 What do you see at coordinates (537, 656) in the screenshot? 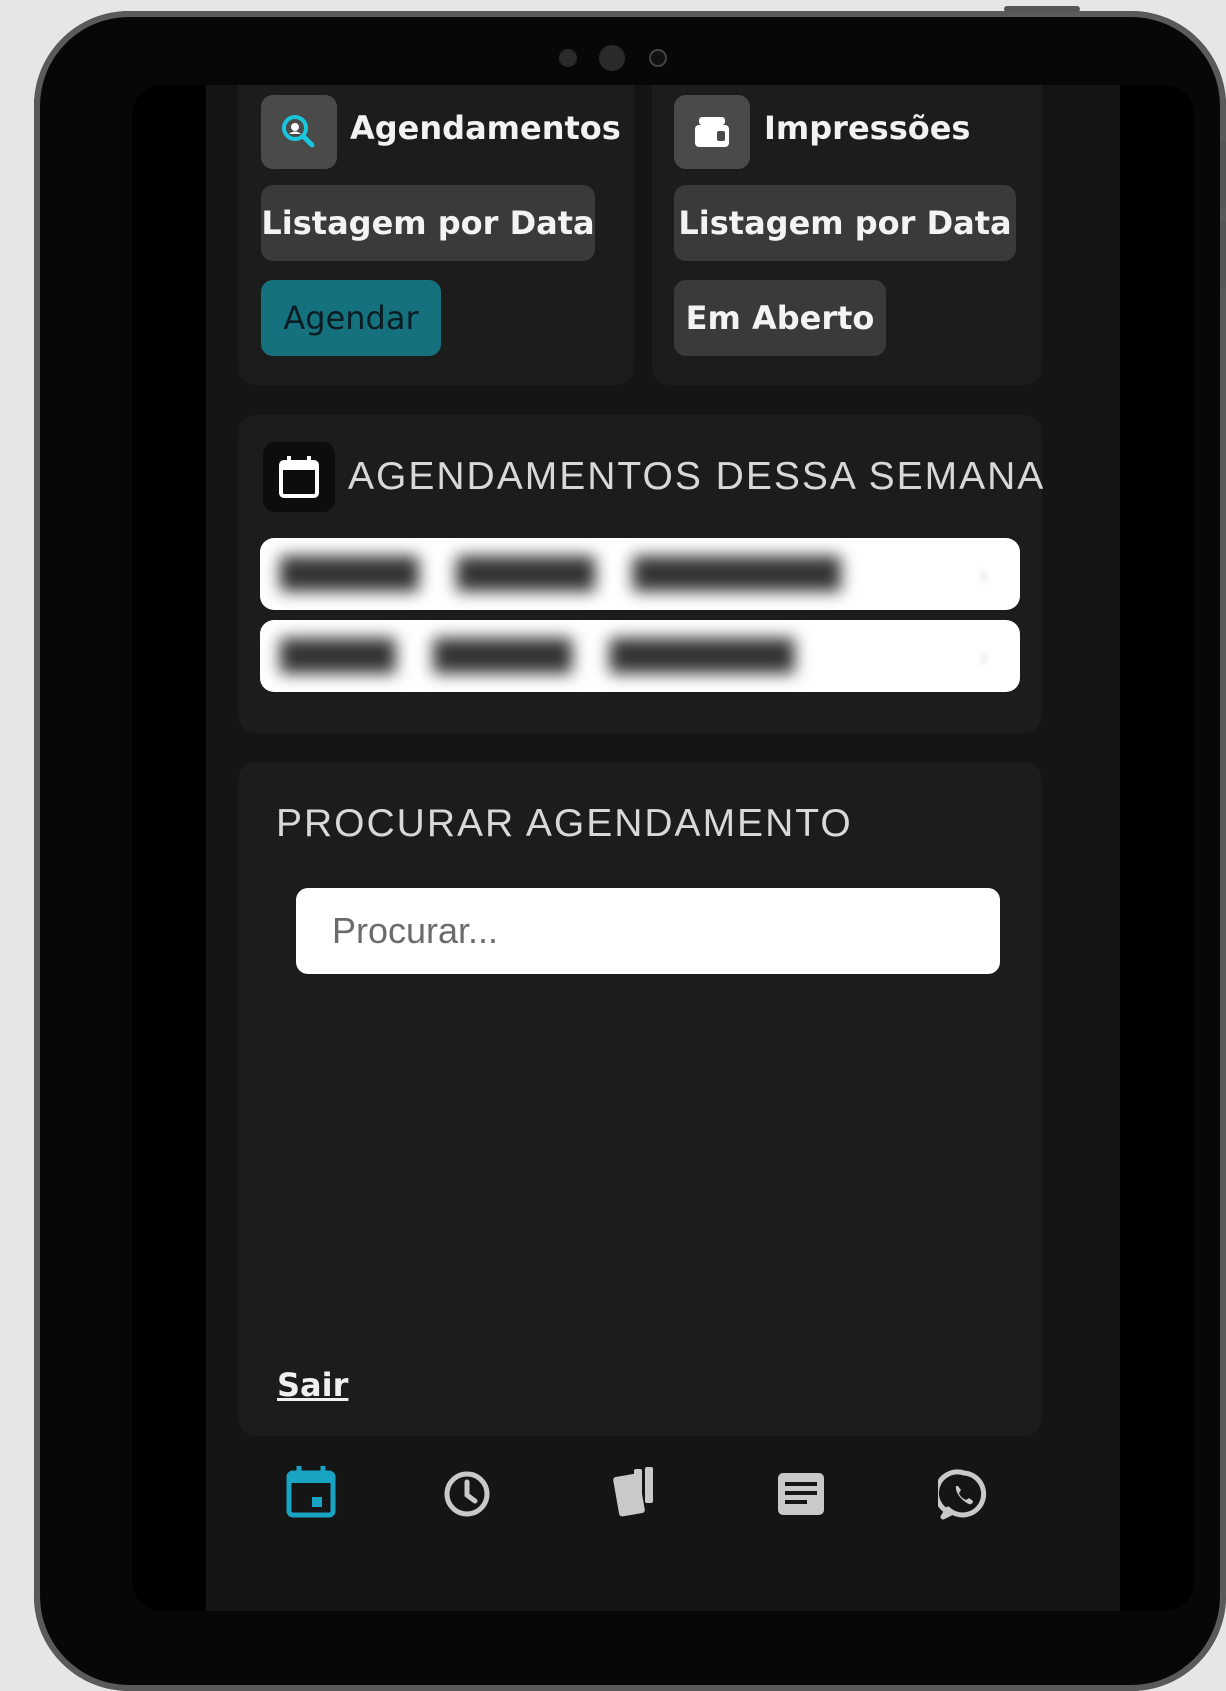
I see `blurred-content: █████ ██████ ████████` at bounding box center [537, 656].